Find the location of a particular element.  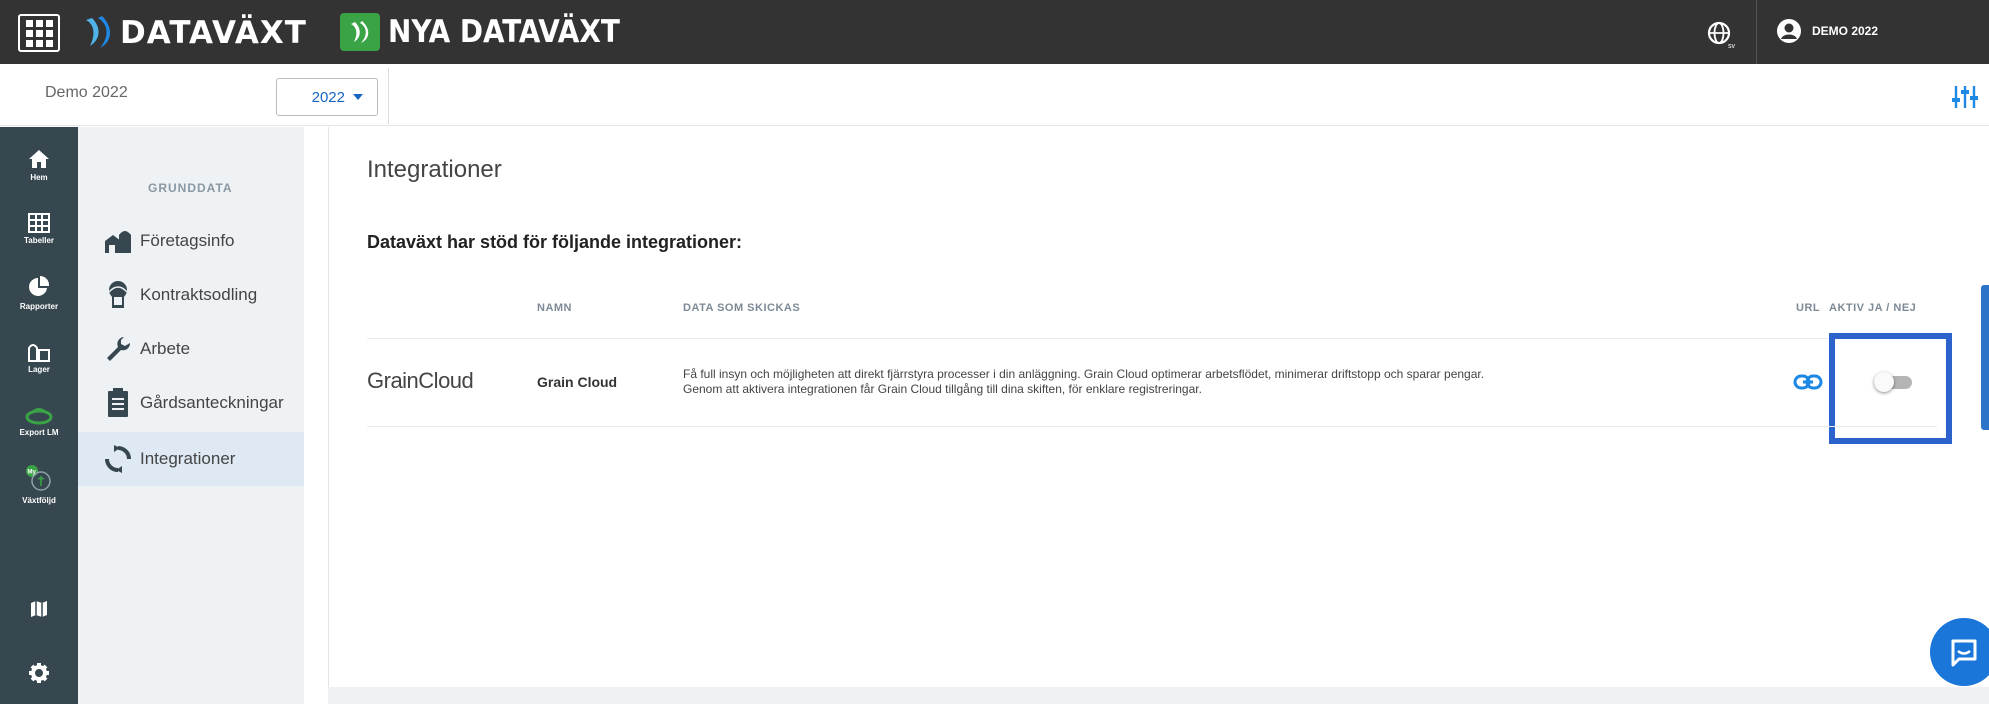

language-code: sv is located at coordinates (1732, 46).